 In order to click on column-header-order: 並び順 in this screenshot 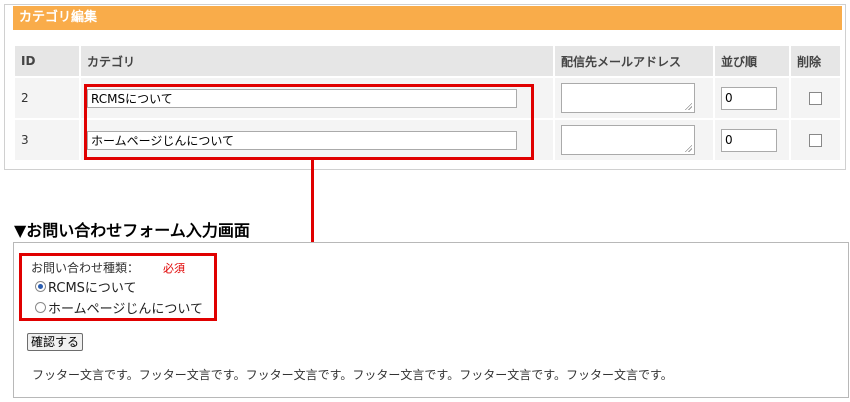, I will do `click(752, 61)`.